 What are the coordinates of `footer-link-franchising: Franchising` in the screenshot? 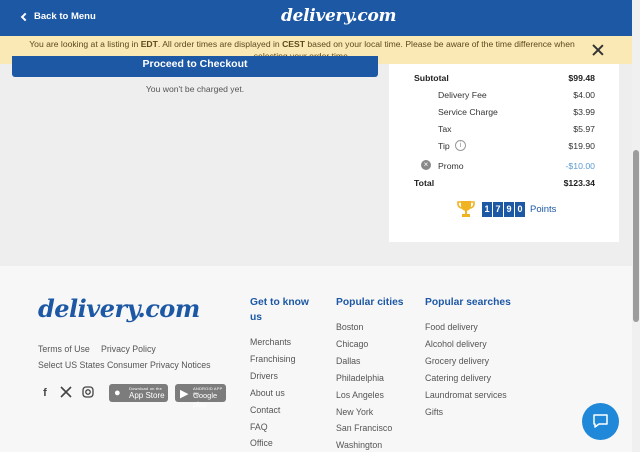 It's located at (272, 359).